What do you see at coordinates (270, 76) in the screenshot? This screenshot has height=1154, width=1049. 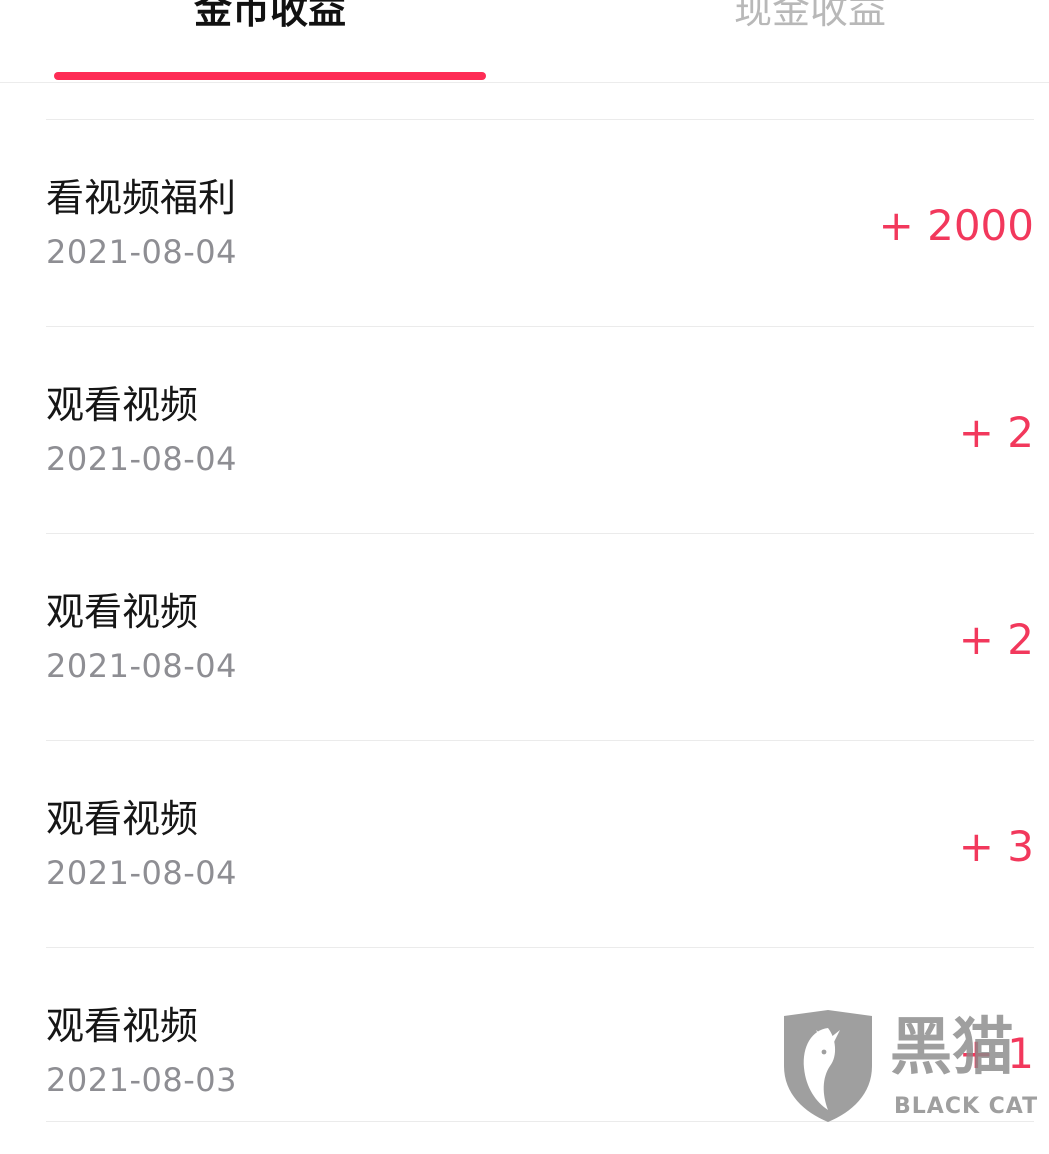 I see `active-tab-indicator` at bounding box center [270, 76].